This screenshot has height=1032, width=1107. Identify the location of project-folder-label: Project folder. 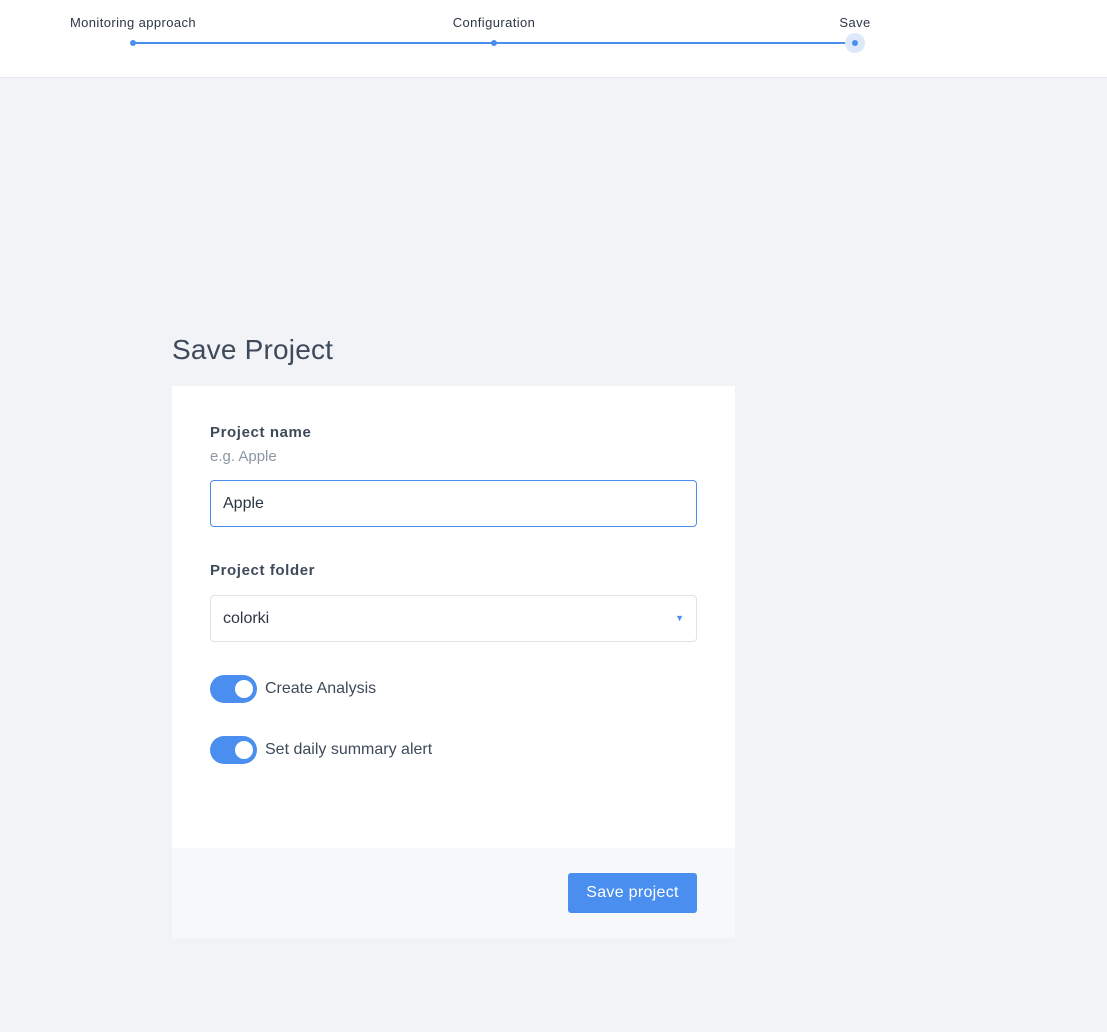
(263, 570).